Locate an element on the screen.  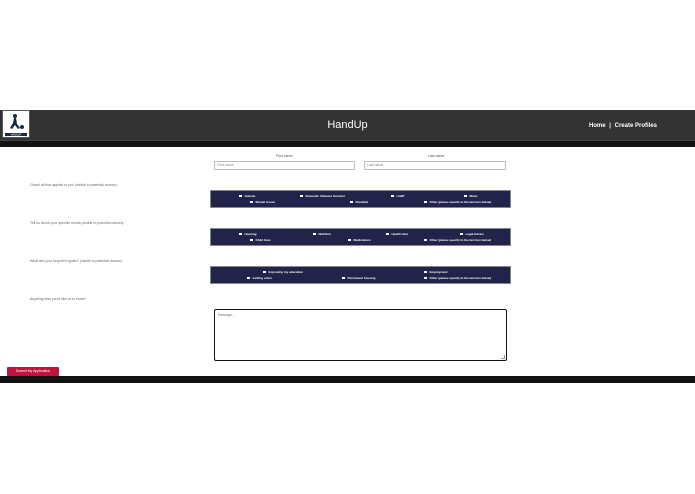
checkbox-permanent-housing: Permanent housing is located at coordinates (359, 278).